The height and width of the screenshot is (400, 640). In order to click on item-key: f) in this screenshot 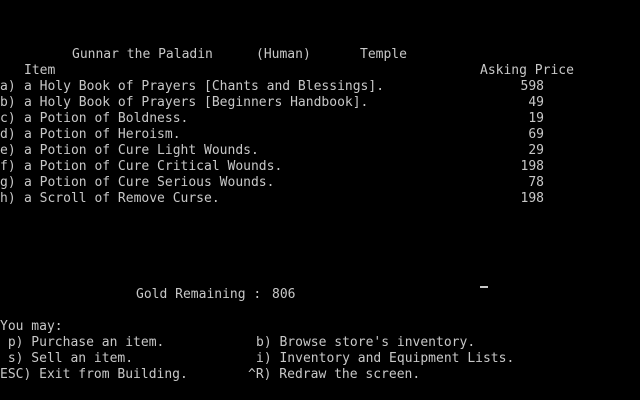, I will do `click(8, 167)`.